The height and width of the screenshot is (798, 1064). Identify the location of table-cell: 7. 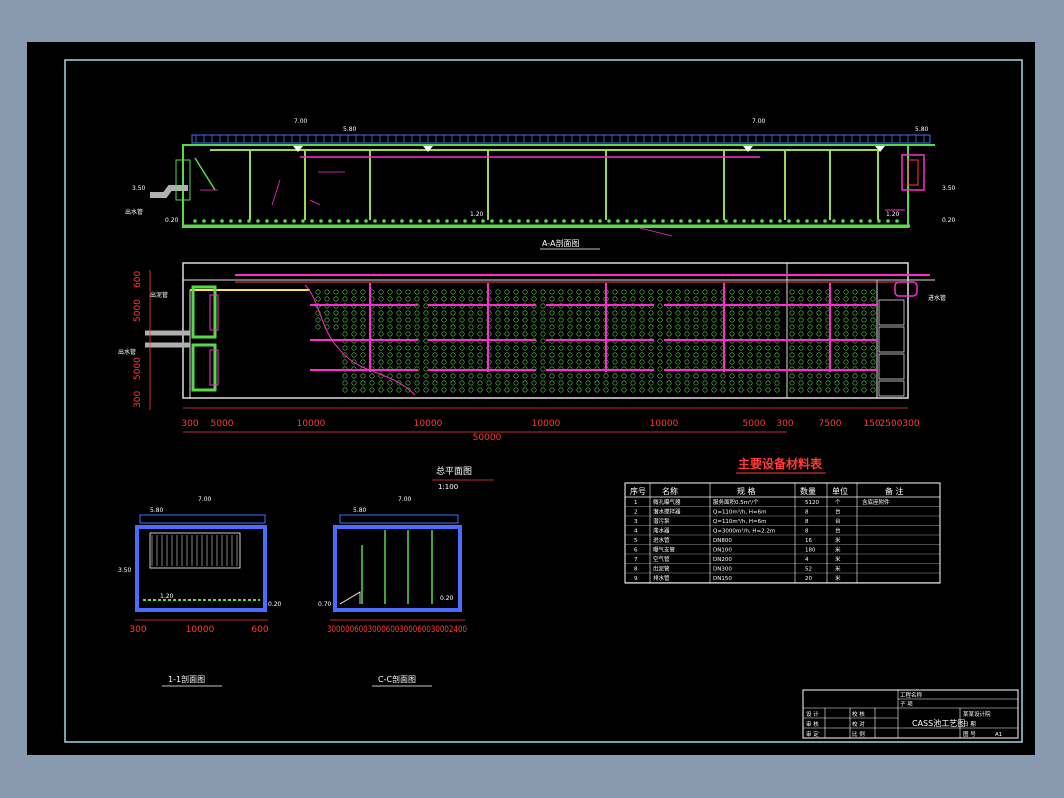
(636, 560).